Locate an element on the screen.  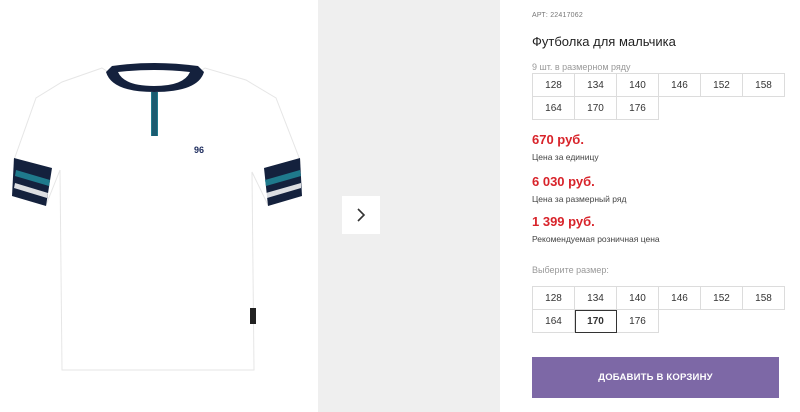
gallery-next-button is located at coordinates (361, 215).